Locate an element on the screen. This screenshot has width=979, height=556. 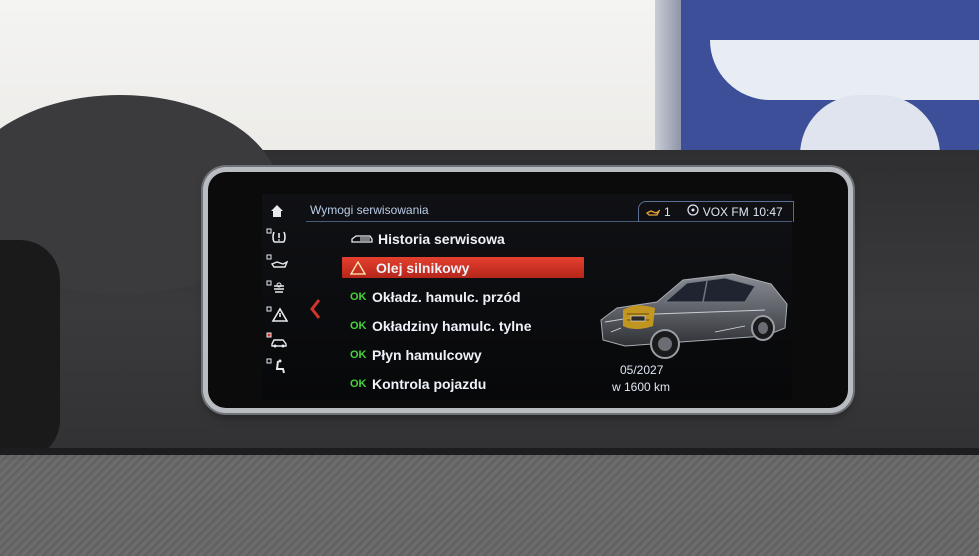
menu-item-brake-fluid: OK Płyn hamulcowy is located at coordinates (467, 354).